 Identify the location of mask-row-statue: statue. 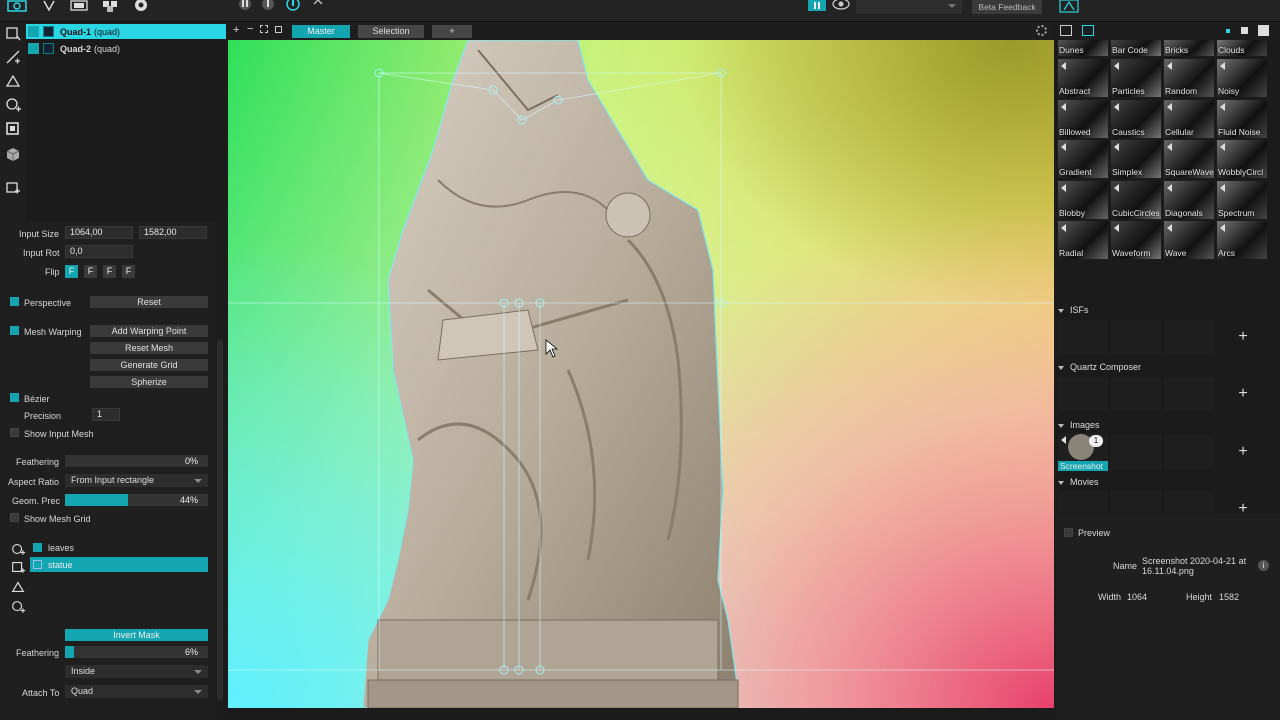
(119, 564).